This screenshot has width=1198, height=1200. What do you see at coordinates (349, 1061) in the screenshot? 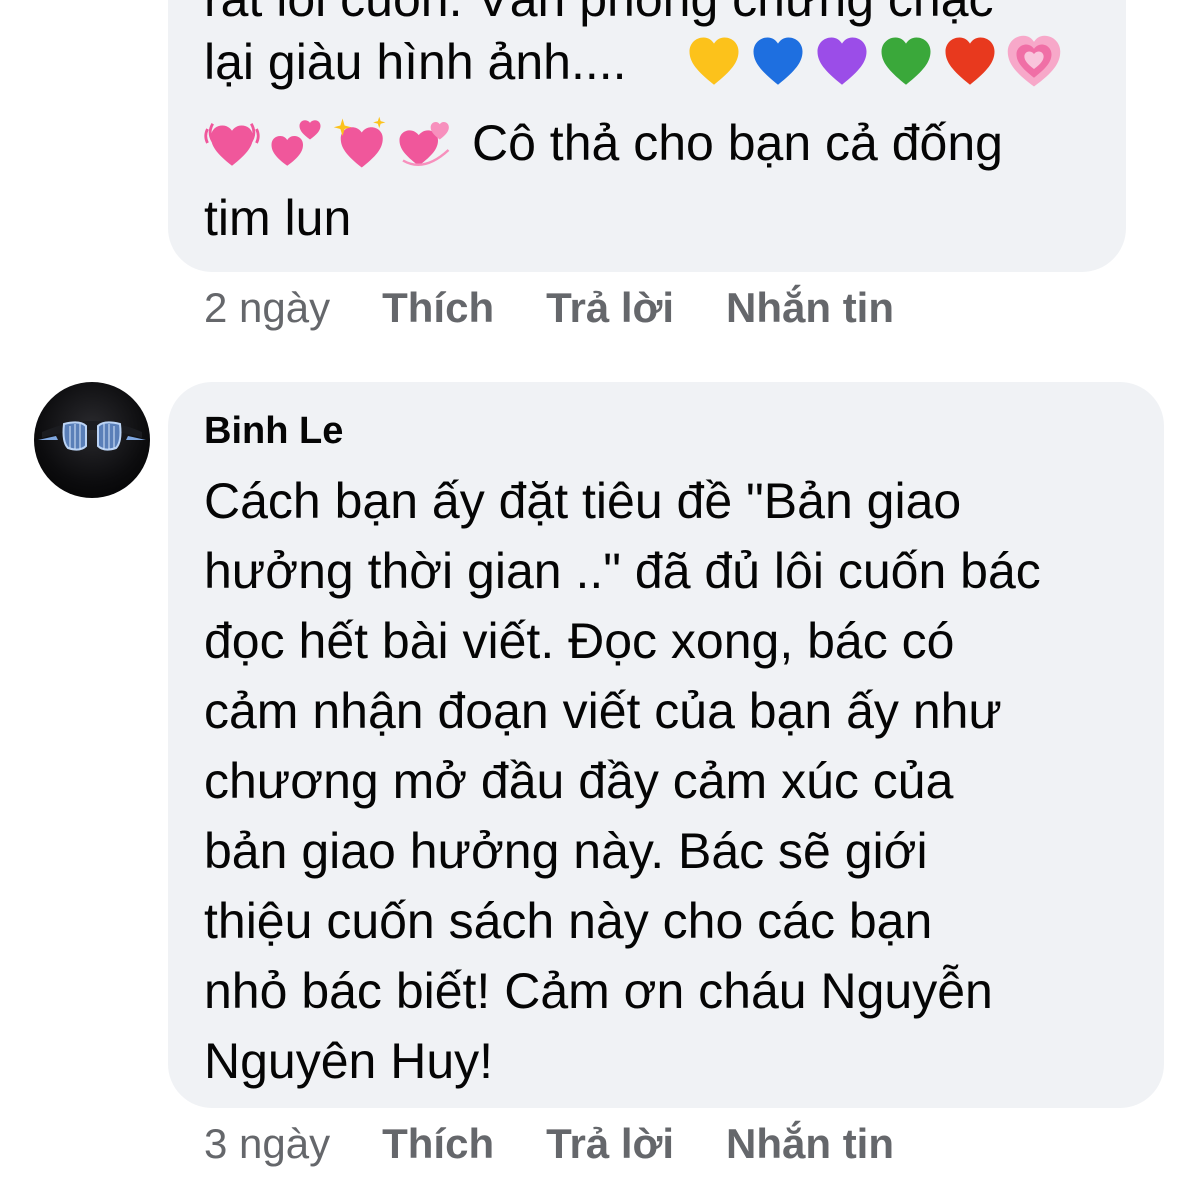
I see `comment-text-line: Nguyên Huy!` at bounding box center [349, 1061].